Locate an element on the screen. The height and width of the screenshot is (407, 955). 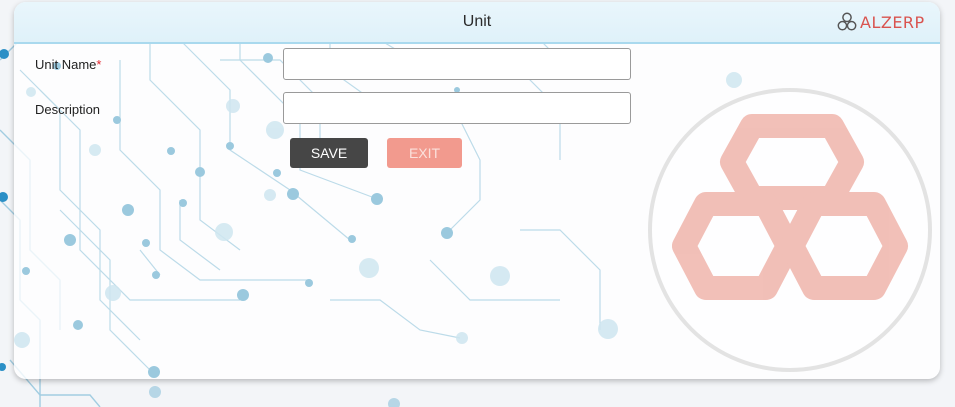
description-label: Description is located at coordinates (68, 109).